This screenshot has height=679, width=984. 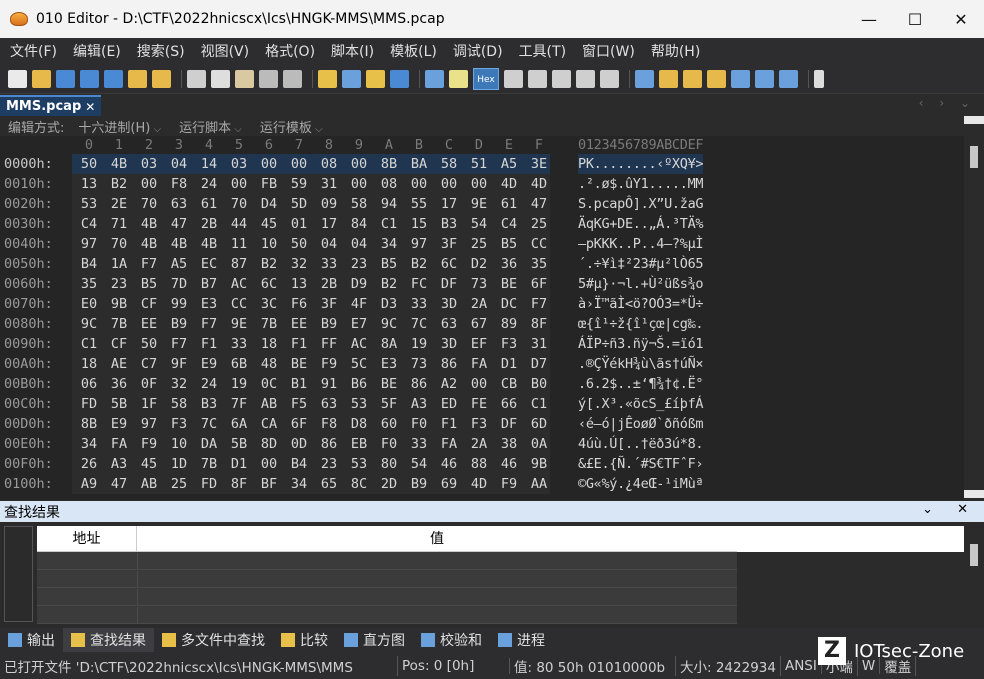 What do you see at coordinates (209, 444) in the screenshot?
I see `hex-byte: DA` at bounding box center [209, 444].